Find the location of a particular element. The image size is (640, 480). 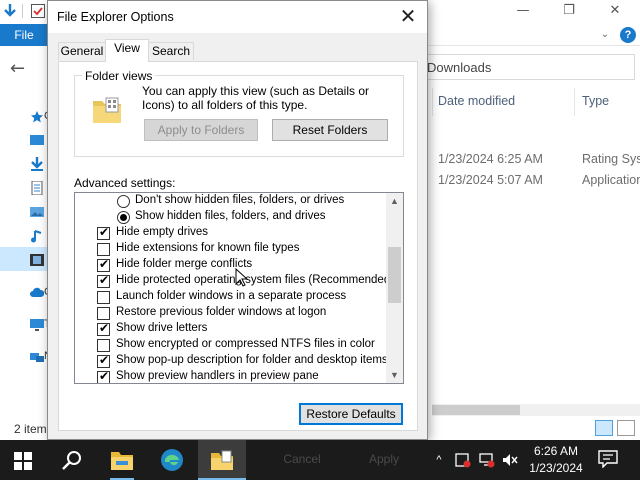

this-pc-icon is located at coordinates (37, 325).